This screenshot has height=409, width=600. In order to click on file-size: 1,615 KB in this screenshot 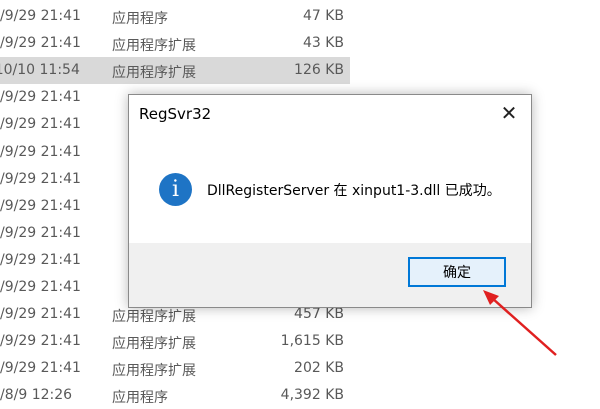, I will do `click(312, 341)`.